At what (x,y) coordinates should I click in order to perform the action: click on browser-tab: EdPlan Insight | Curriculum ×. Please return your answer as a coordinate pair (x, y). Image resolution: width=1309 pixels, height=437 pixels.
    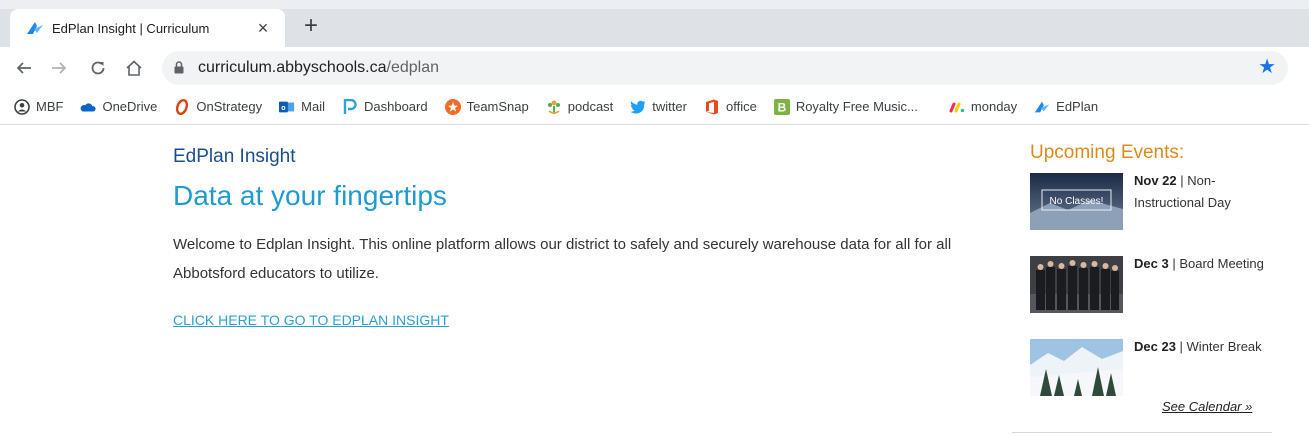
    Looking at the image, I should click on (147, 28).